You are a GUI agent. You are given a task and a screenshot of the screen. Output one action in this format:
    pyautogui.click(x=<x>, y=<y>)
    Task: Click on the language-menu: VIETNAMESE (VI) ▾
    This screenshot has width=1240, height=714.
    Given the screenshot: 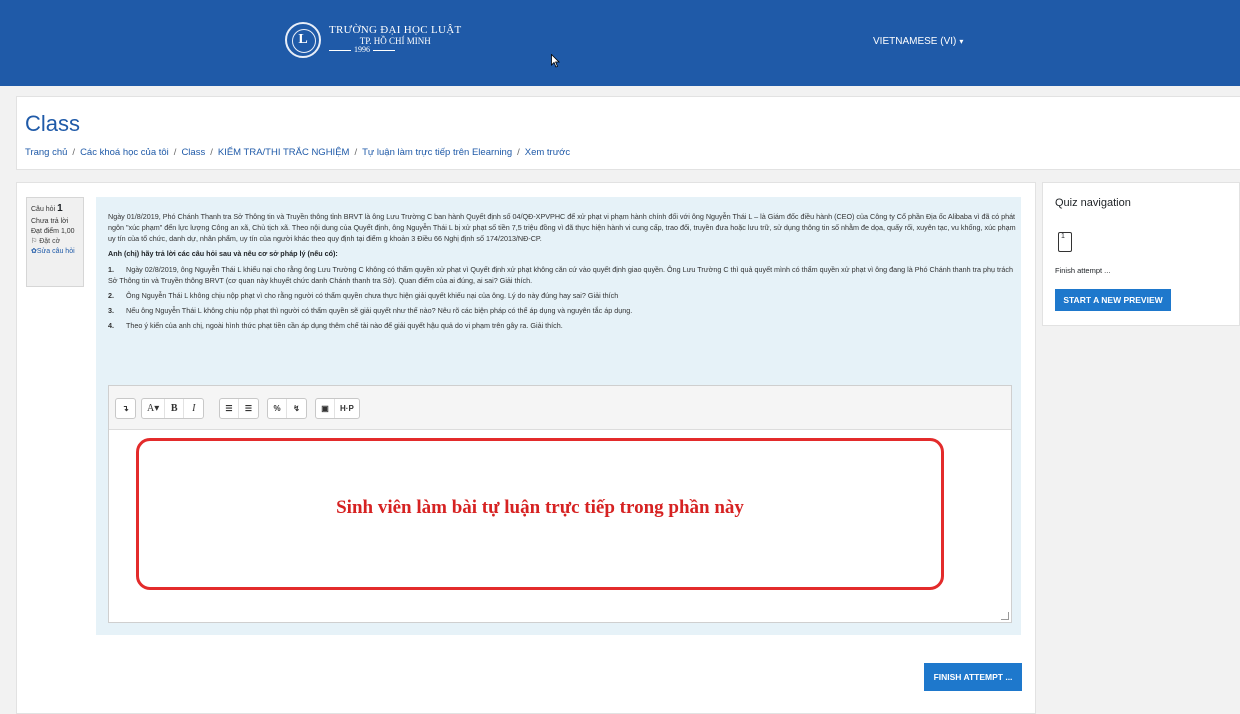 What is the action you would take?
    pyautogui.click(x=918, y=41)
    